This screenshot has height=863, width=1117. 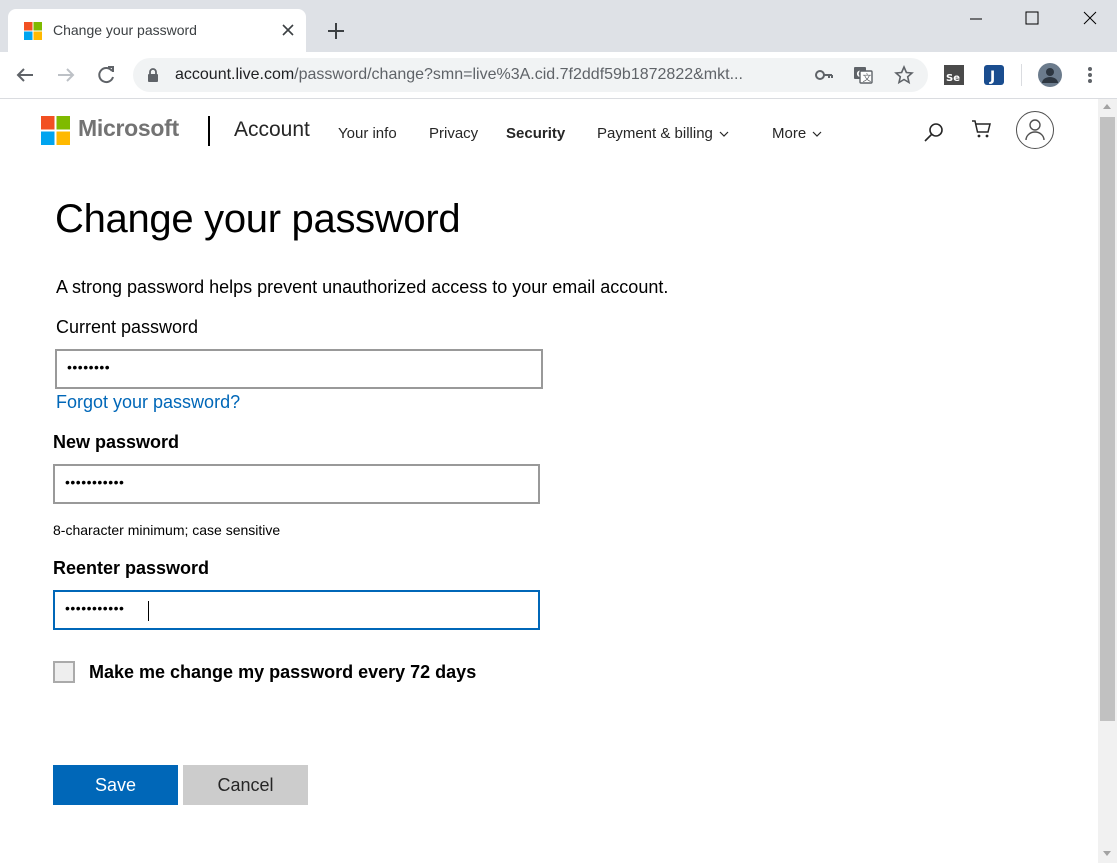 What do you see at coordinates (296, 484) in the screenshot?
I see `new-password-input: •••••••••••` at bounding box center [296, 484].